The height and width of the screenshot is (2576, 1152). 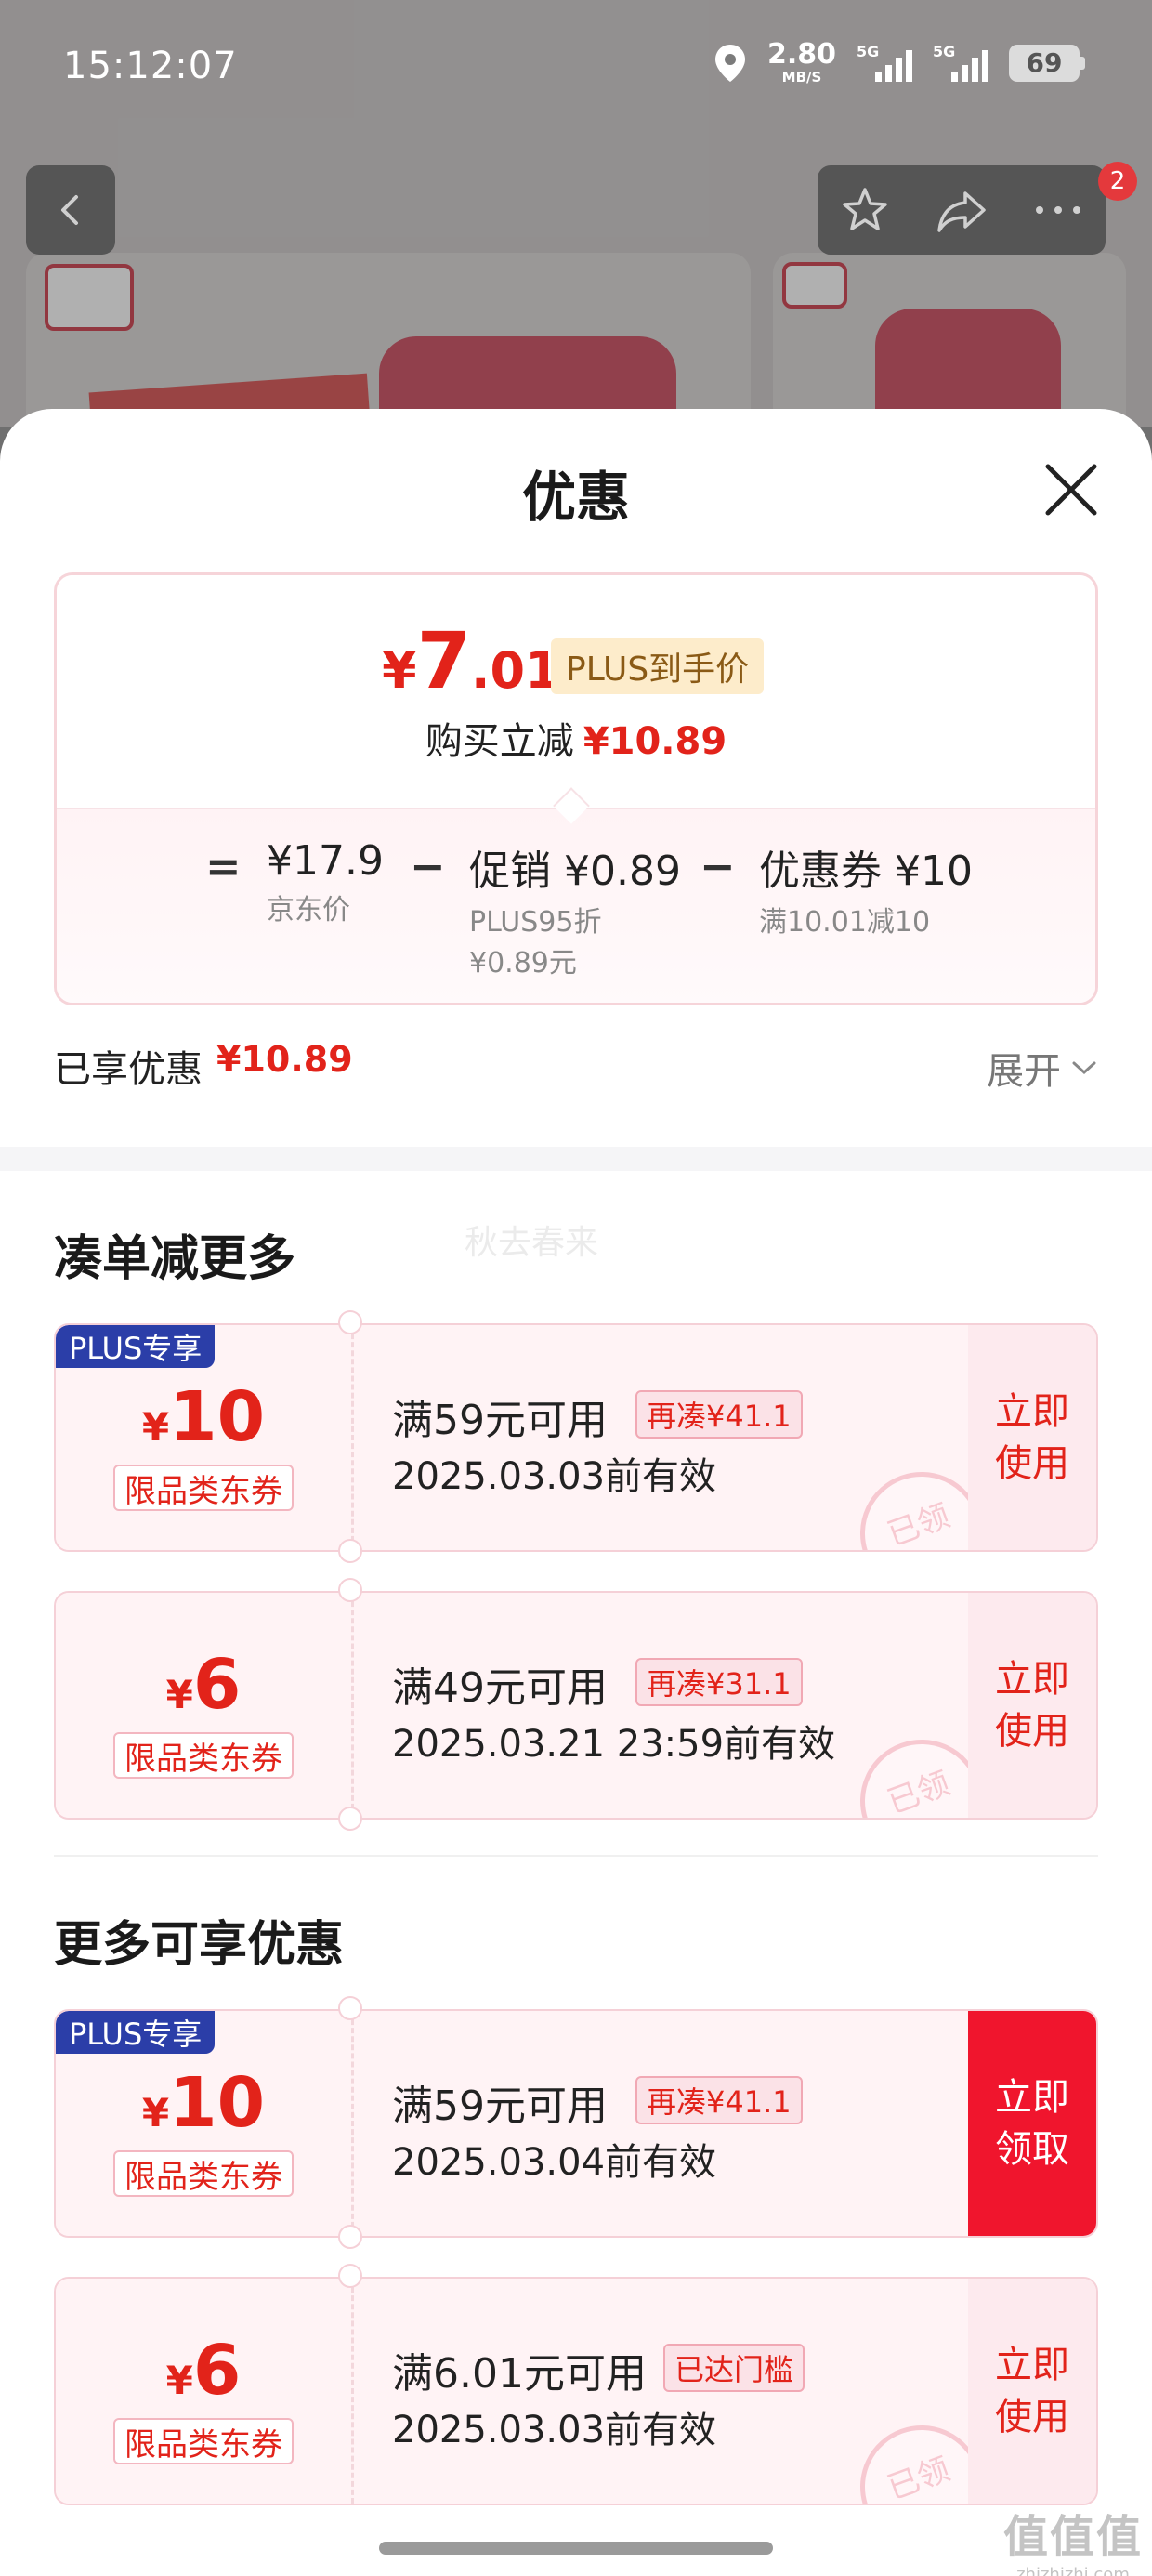 I want to click on promo-desc-amount: ¥0.89元, so click(x=523, y=962).